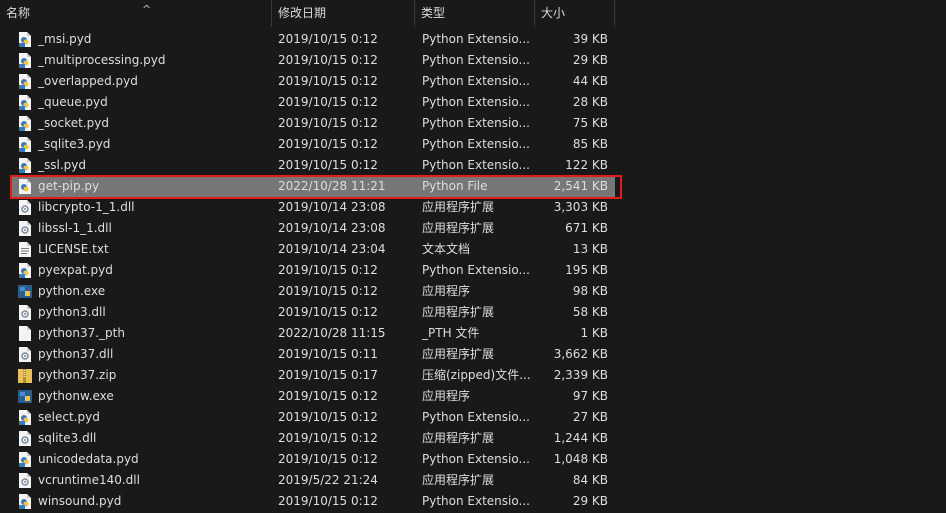  Describe the element at coordinates (586, 165) in the screenshot. I see `file-size: 122 KB` at that location.